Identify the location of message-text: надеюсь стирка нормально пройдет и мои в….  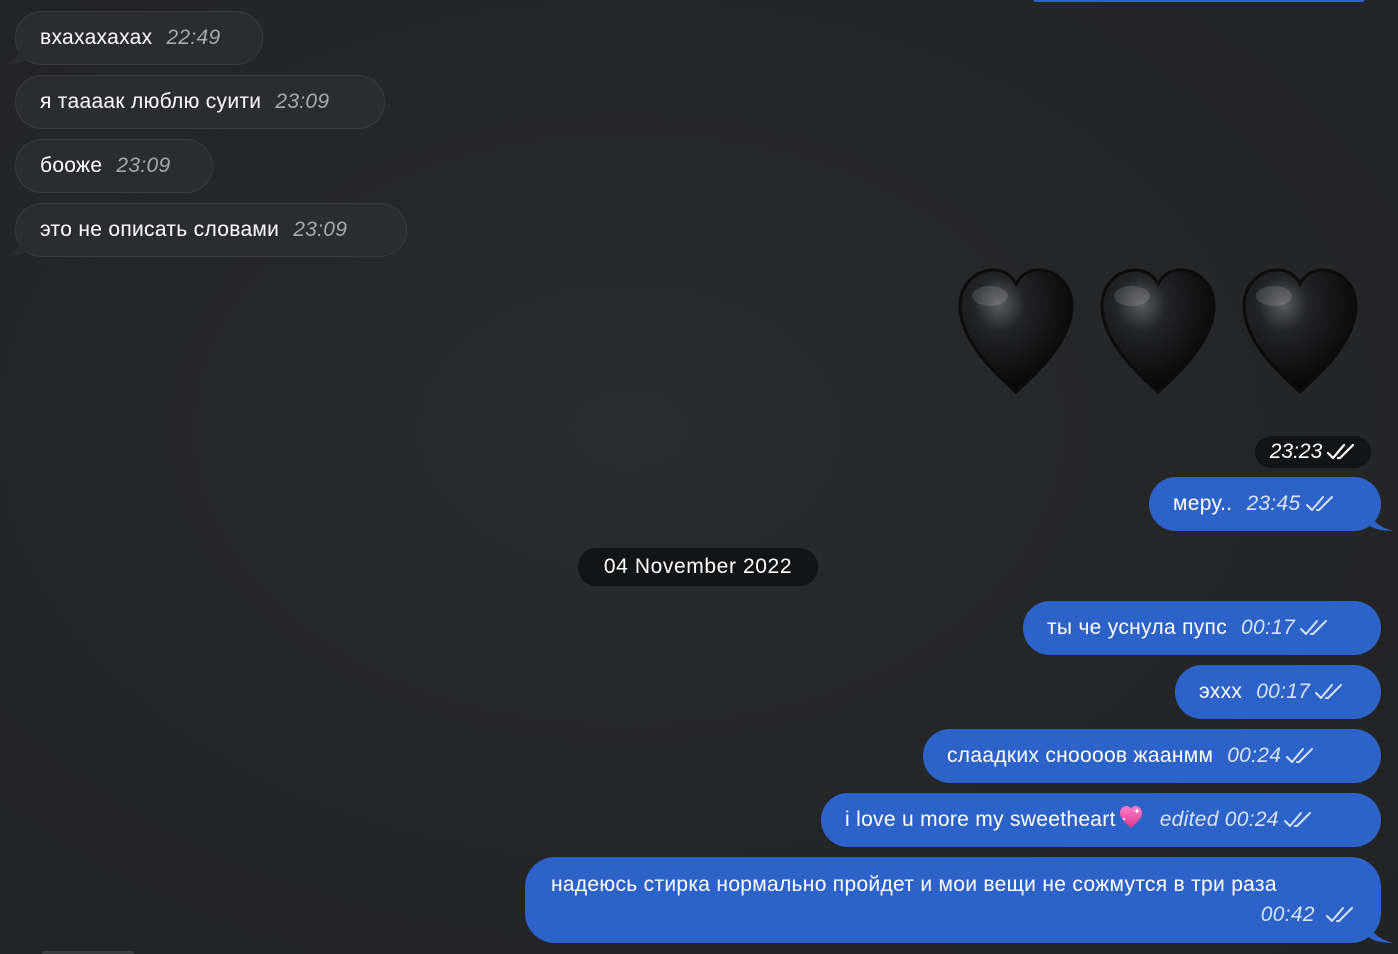
(914, 884).